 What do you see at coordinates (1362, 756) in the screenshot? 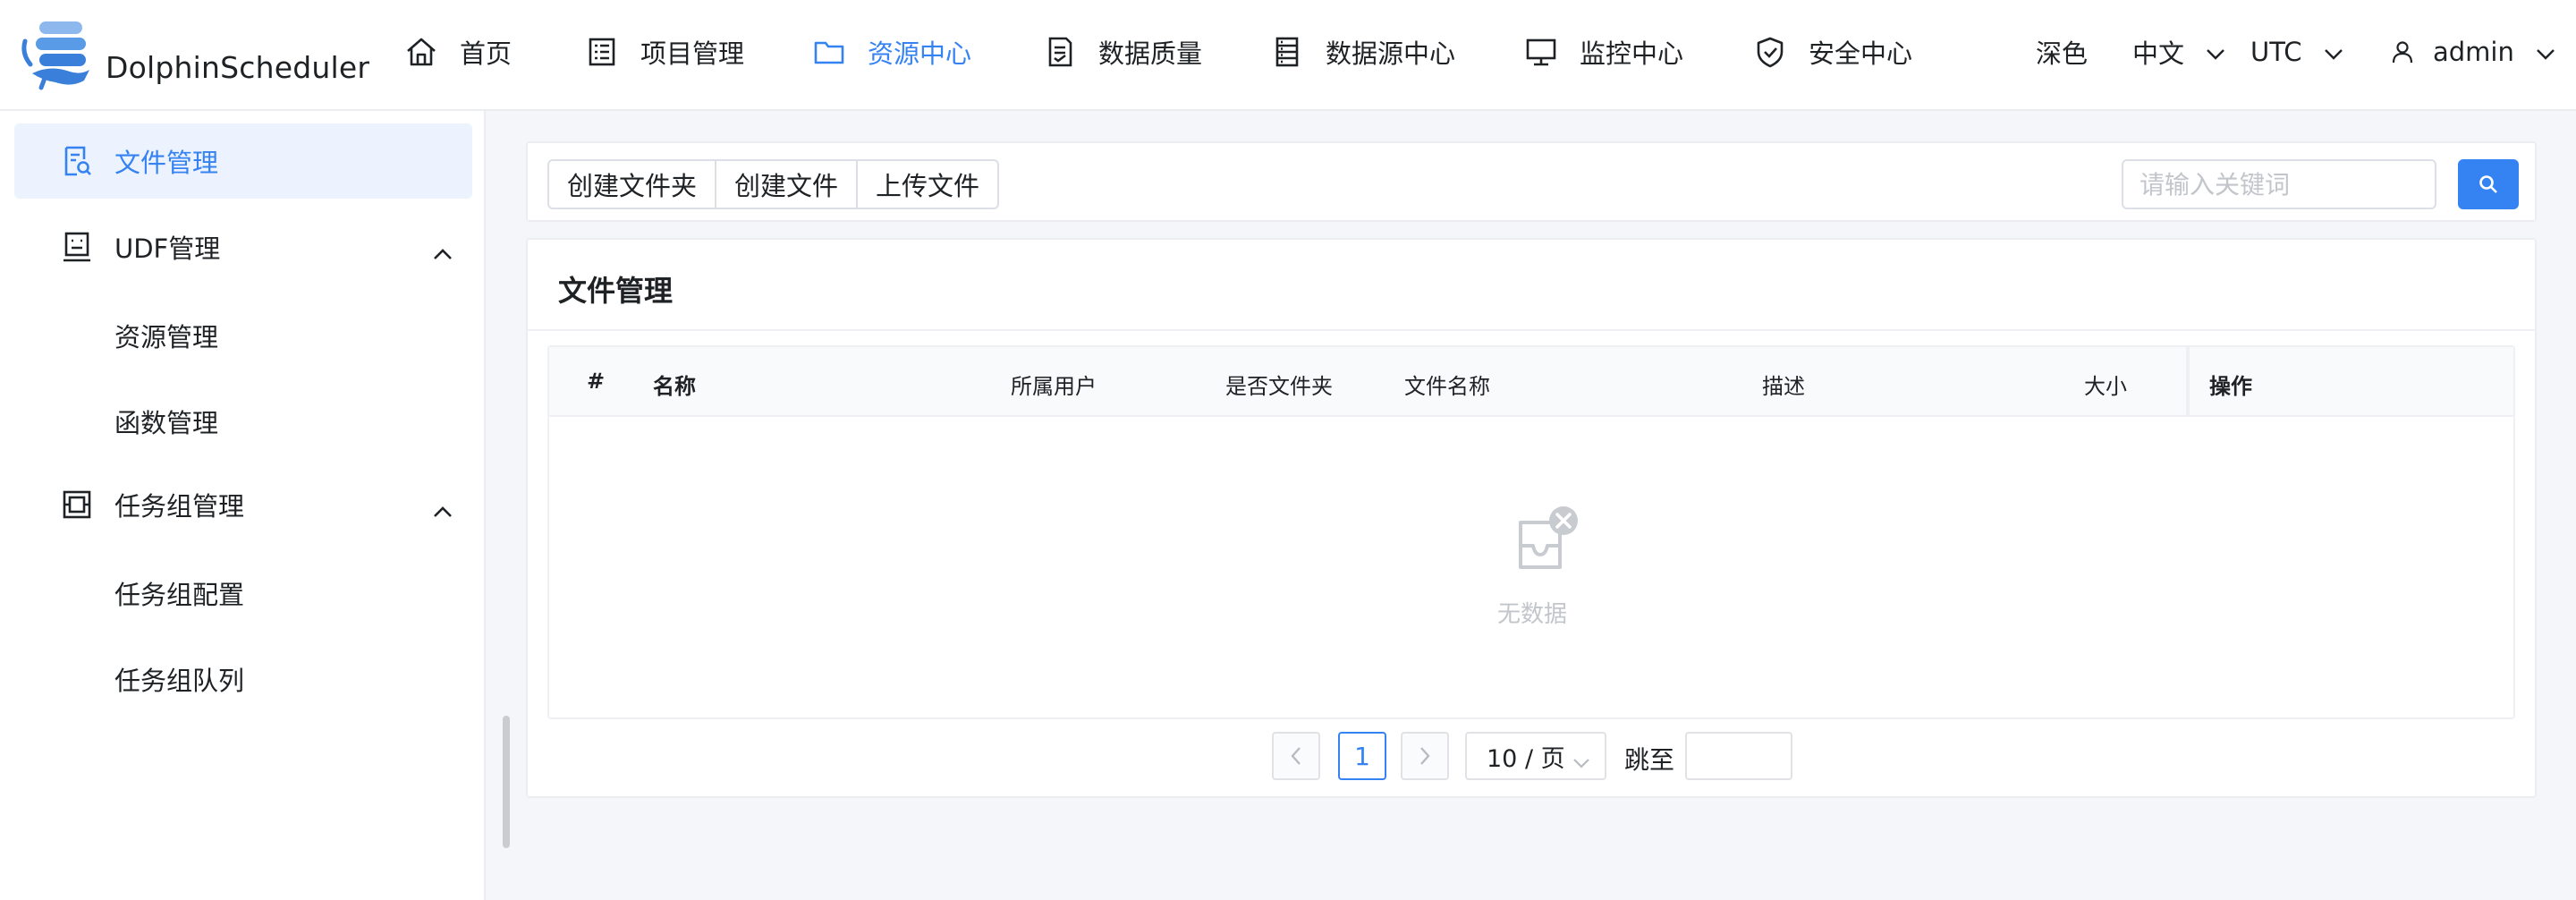
I see `page-number-current: 1` at bounding box center [1362, 756].